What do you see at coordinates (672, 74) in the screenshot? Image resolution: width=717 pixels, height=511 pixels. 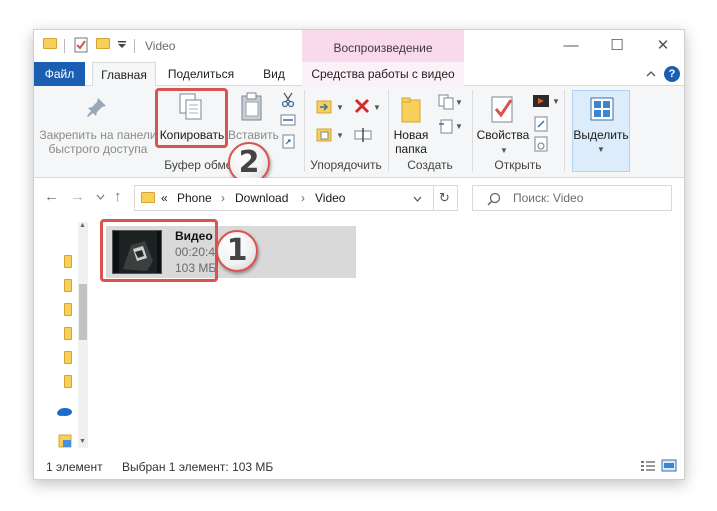 I see `help-icon: ?` at bounding box center [672, 74].